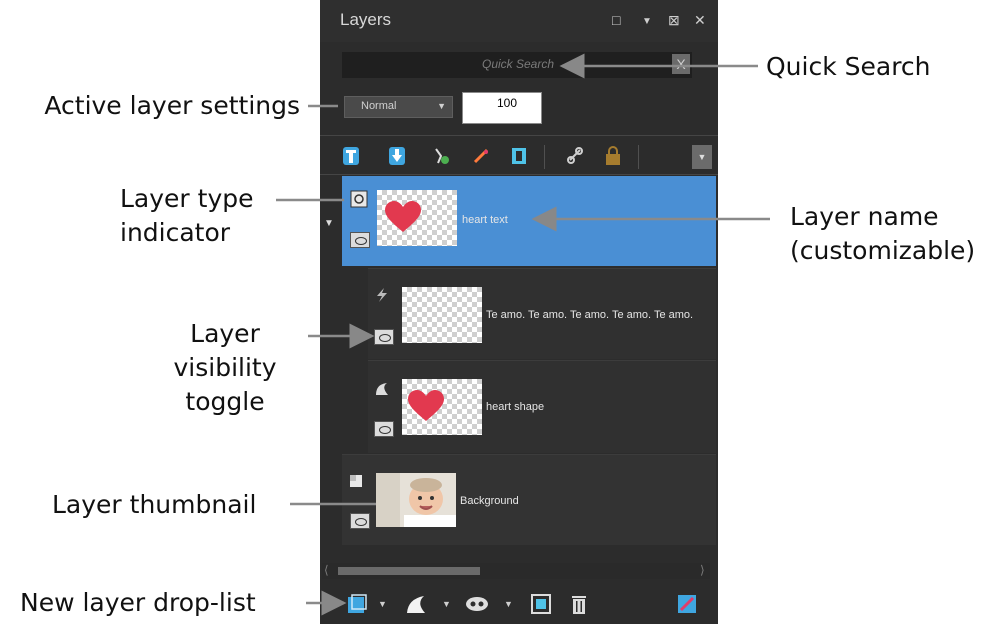  Describe the element at coordinates (613, 156) in the screenshot. I see `lock-icon` at that location.